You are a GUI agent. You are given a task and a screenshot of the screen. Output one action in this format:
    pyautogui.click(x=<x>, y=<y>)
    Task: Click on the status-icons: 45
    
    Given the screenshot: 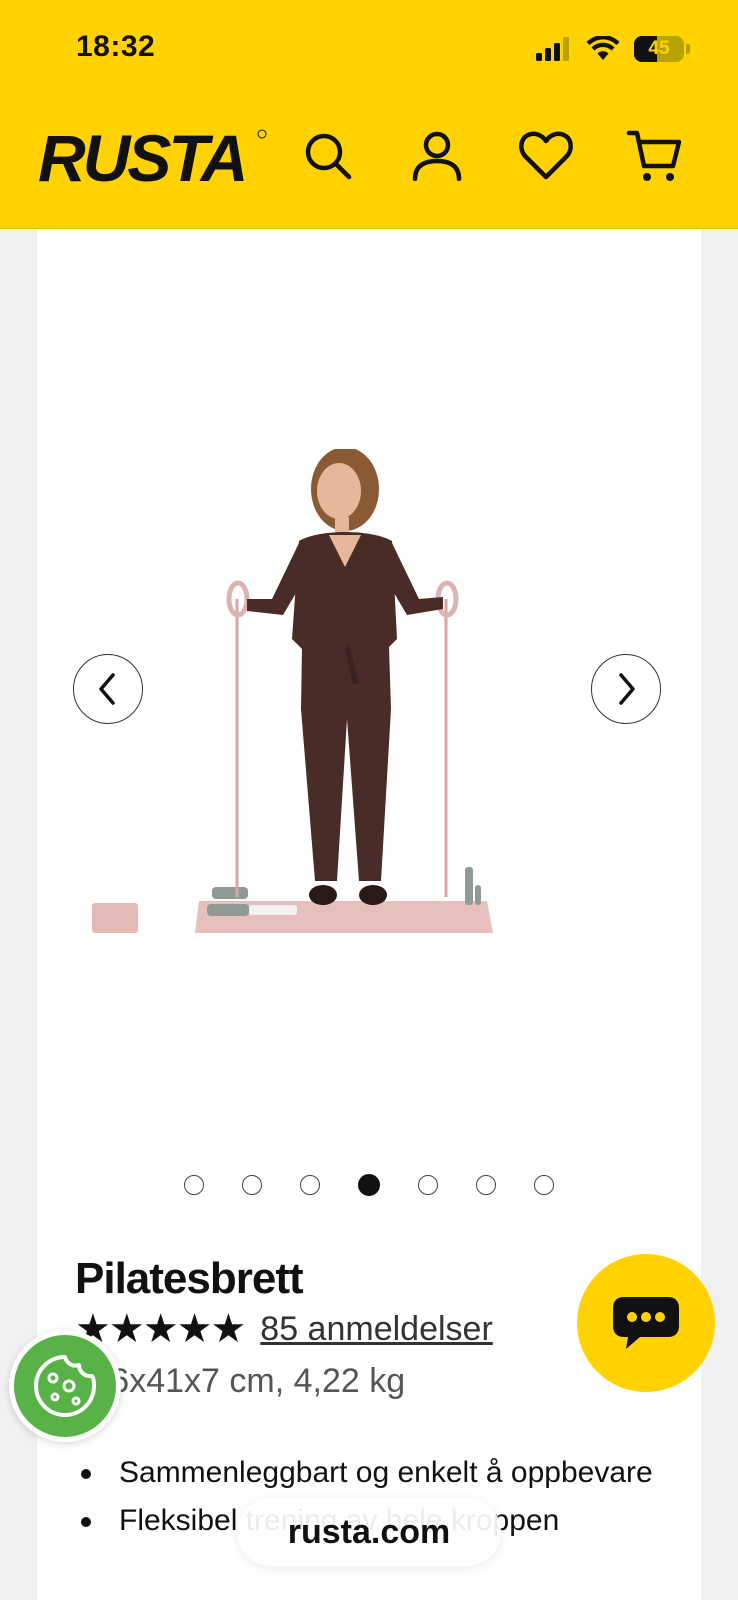 What is the action you would take?
    pyautogui.click(x=613, y=49)
    